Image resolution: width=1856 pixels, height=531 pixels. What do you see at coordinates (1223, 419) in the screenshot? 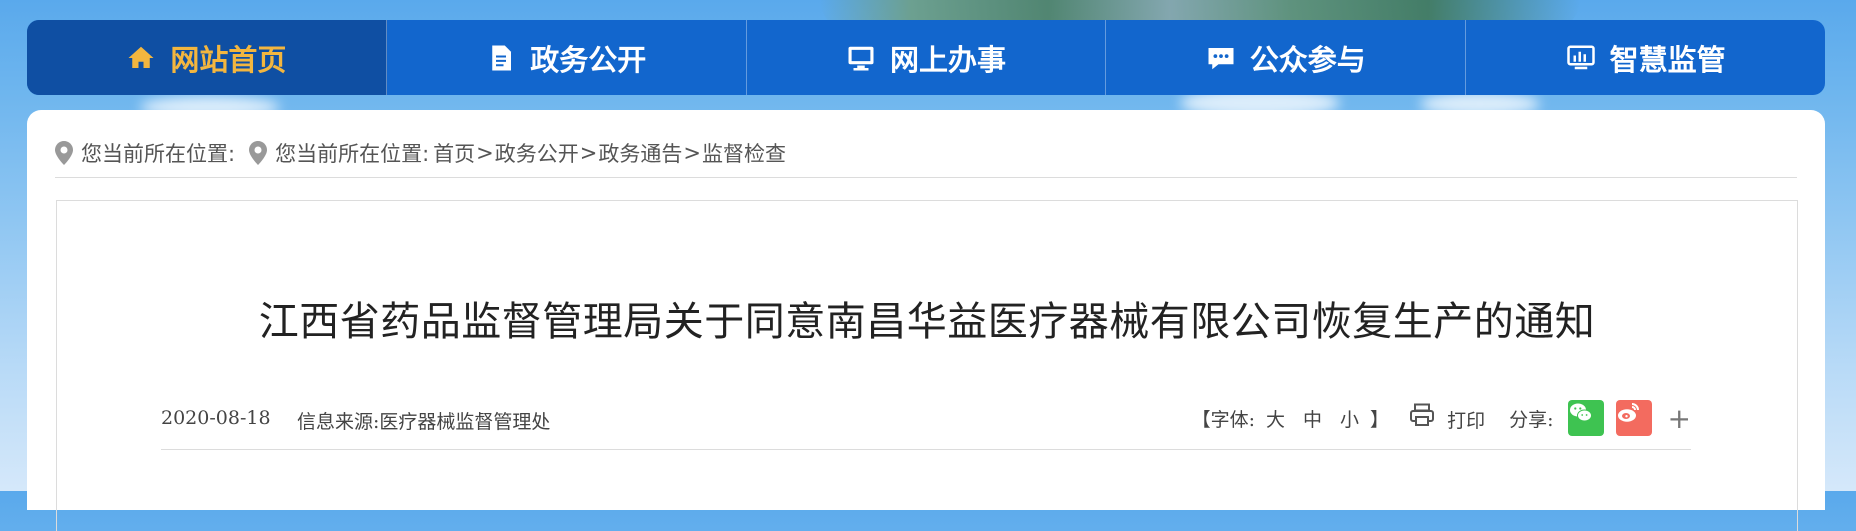
I see `font-size-label: 【字体:` at bounding box center [1223, 419].